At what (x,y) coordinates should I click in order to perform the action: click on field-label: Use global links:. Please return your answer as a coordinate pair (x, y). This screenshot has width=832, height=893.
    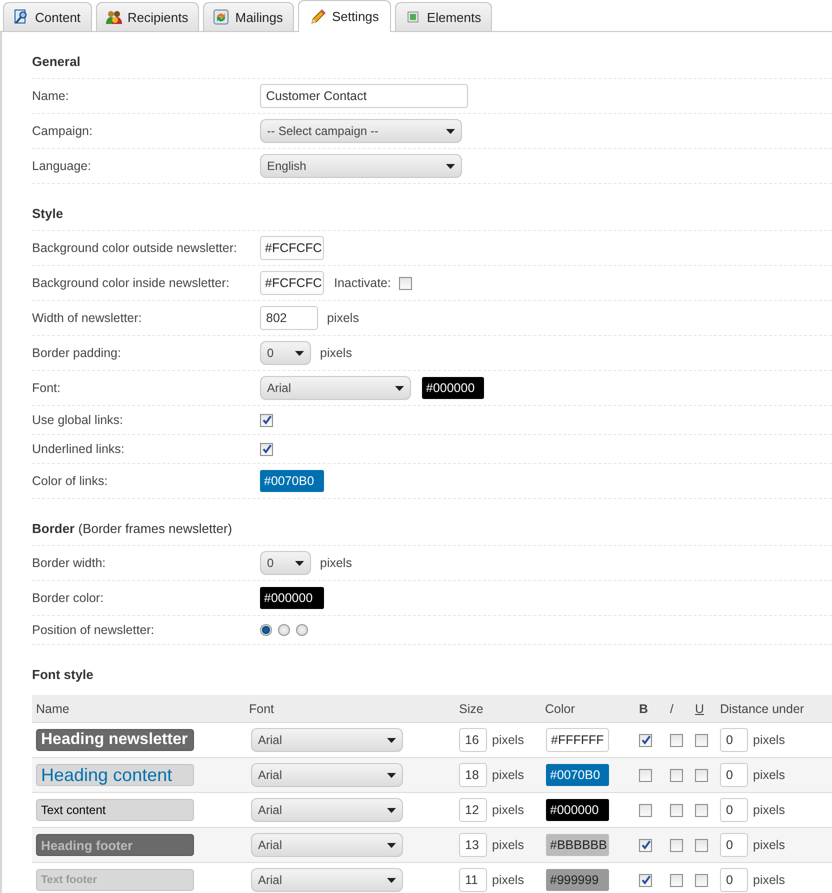
    Looking at the image, I should click on (78, 420).